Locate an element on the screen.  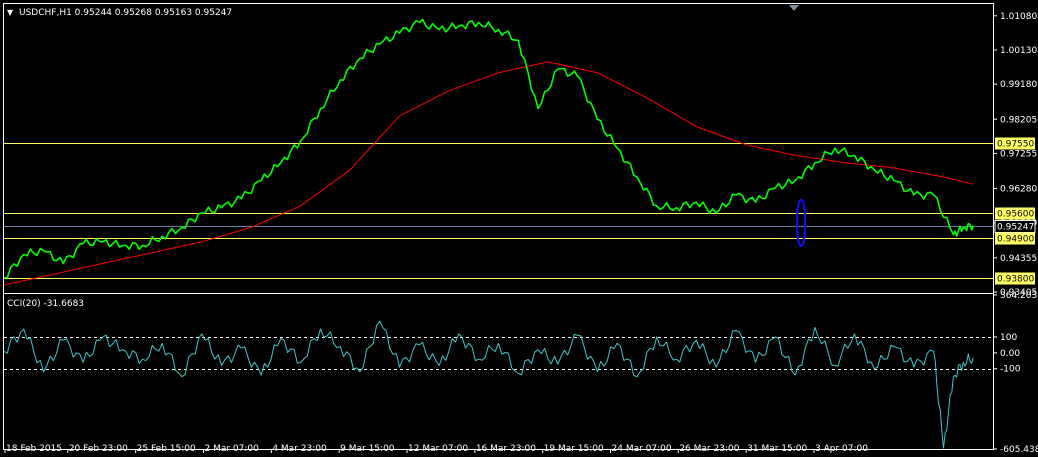
highlight-rounded-box is located at coordinates (801, 223).